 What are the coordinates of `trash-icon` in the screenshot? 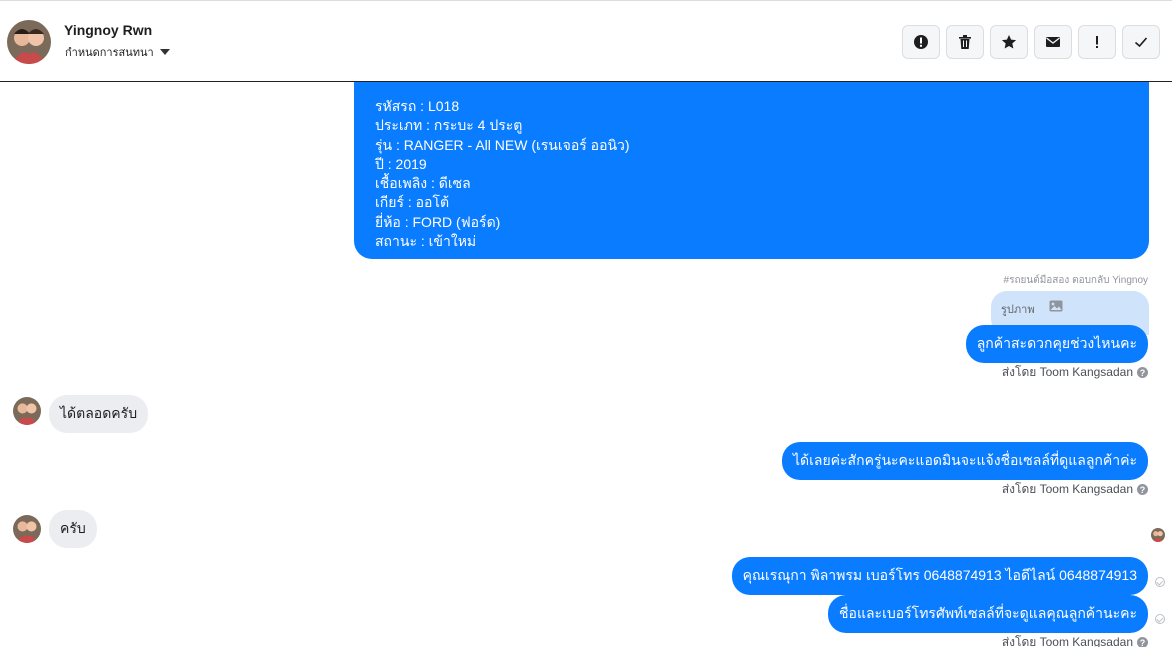 It's located at (965, 42).